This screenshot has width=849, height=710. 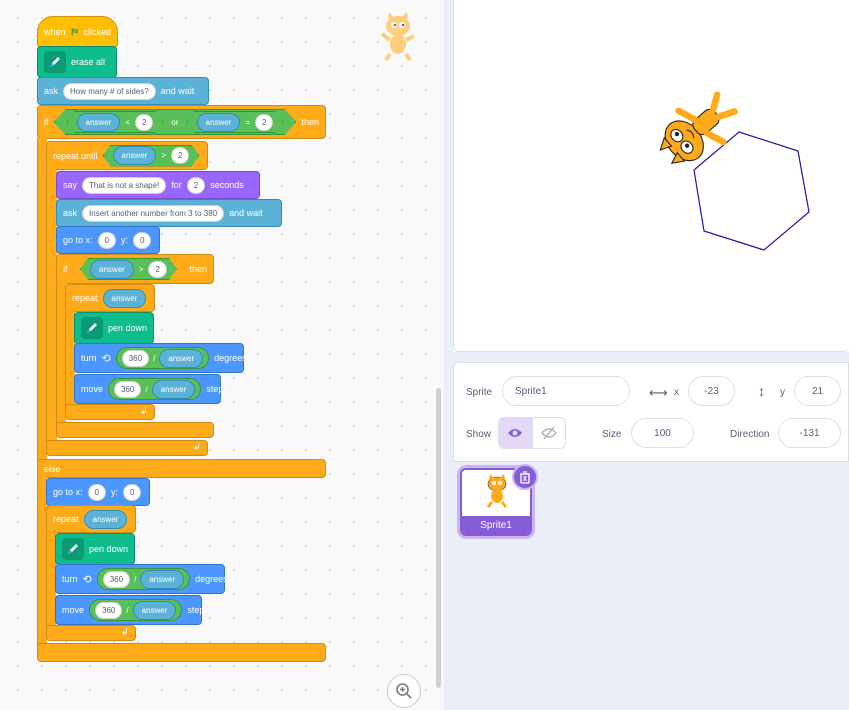 What do you see at coordinates (52, 468) in the screenshot?
I see `else-label: else` at bounding box center [52, 468].